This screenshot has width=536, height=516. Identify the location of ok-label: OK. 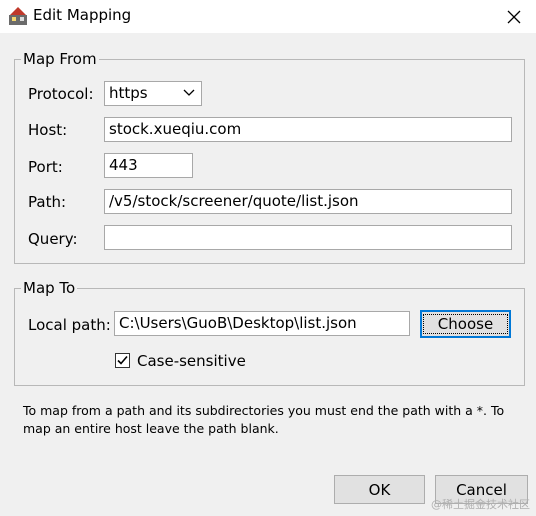
(379, 489).